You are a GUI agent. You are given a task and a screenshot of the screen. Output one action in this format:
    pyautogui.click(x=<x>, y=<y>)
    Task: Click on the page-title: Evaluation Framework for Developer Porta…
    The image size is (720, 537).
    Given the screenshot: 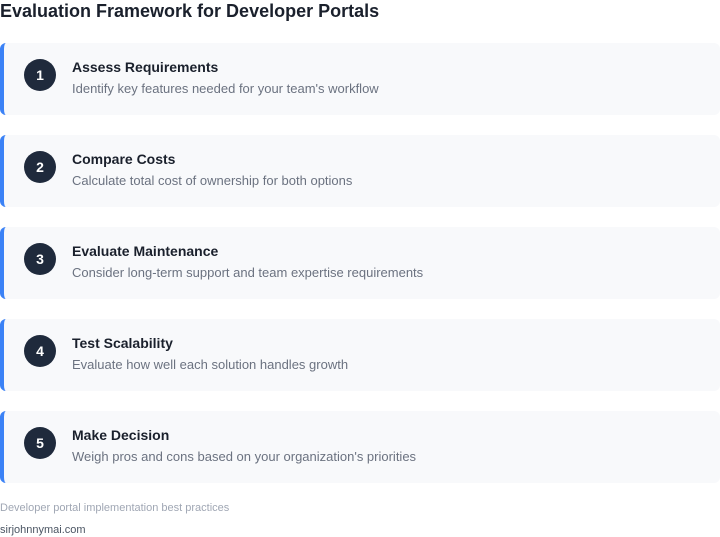 What is the action you would take?
    pyautogui.click(x=190, y=11)
    